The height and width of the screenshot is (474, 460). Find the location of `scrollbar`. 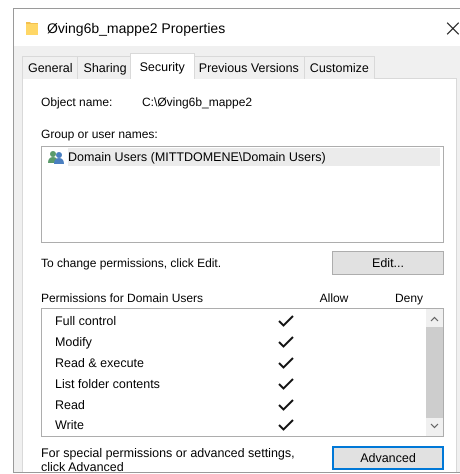

scrollbar is located at coordinates (434, 372).